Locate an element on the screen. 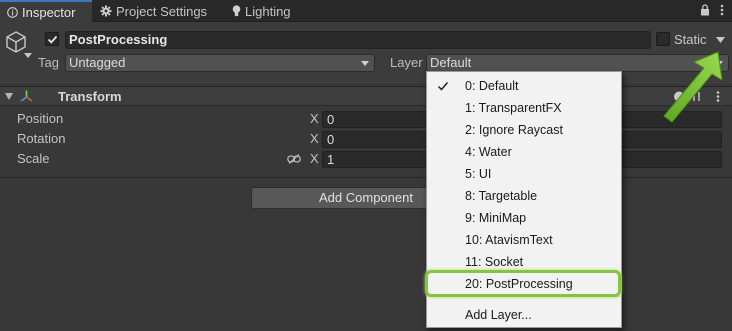  menu-item-layer-2: 2: Ignore Raycast is located at coordinates (524, 130).